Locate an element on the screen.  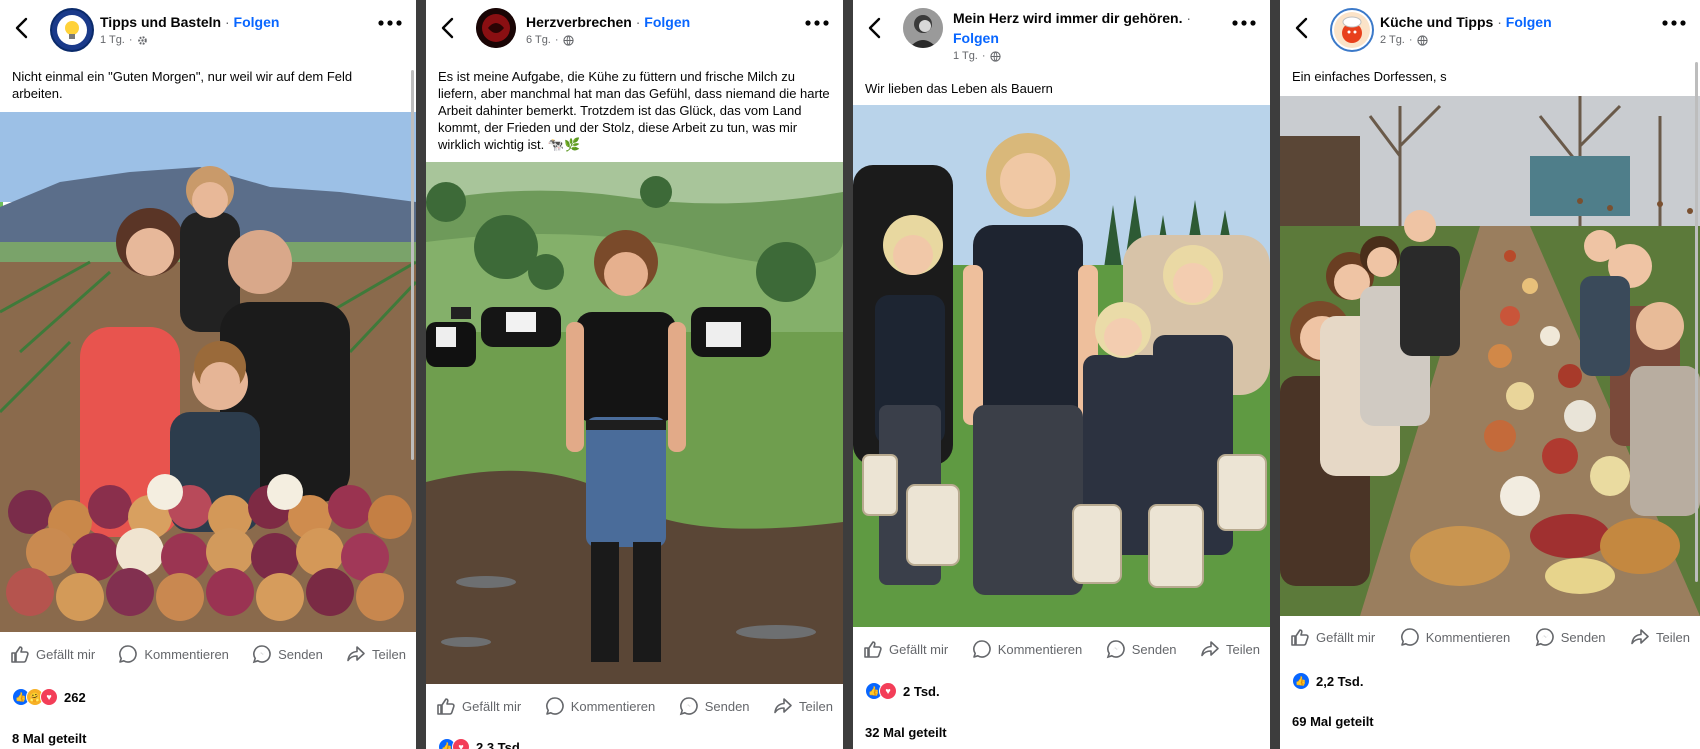
post-header: Herzverbrechen · Folgen 6 Tg. · is located at coordinates (634, 29).